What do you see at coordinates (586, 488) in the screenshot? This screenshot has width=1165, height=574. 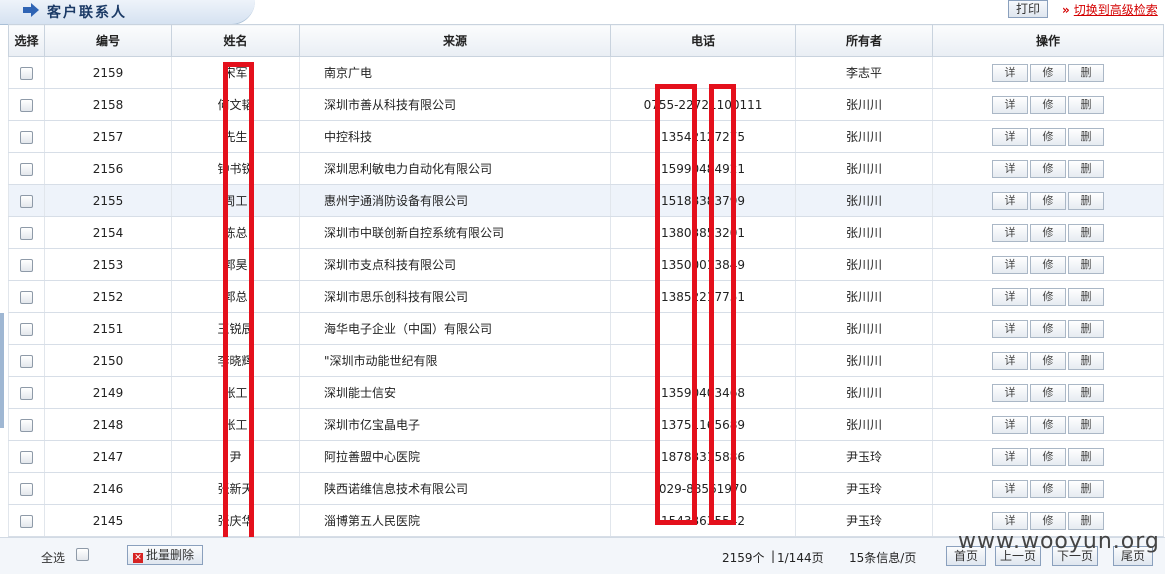 I see `table-row: 2146 张新天 陕西诺维信息技术有限公司 029-88561970 尹玉玲详修删` at bounding box center [586, 488].